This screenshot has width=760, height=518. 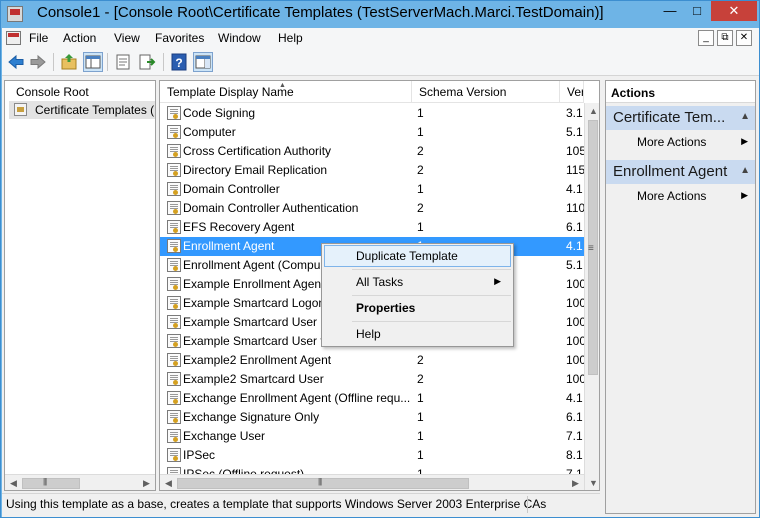 What do you see at coordinates (257, 360) in the screenshot?
I see `cell-template-name: Example2 Enrollment Agent` at bounding box center [257, 360].